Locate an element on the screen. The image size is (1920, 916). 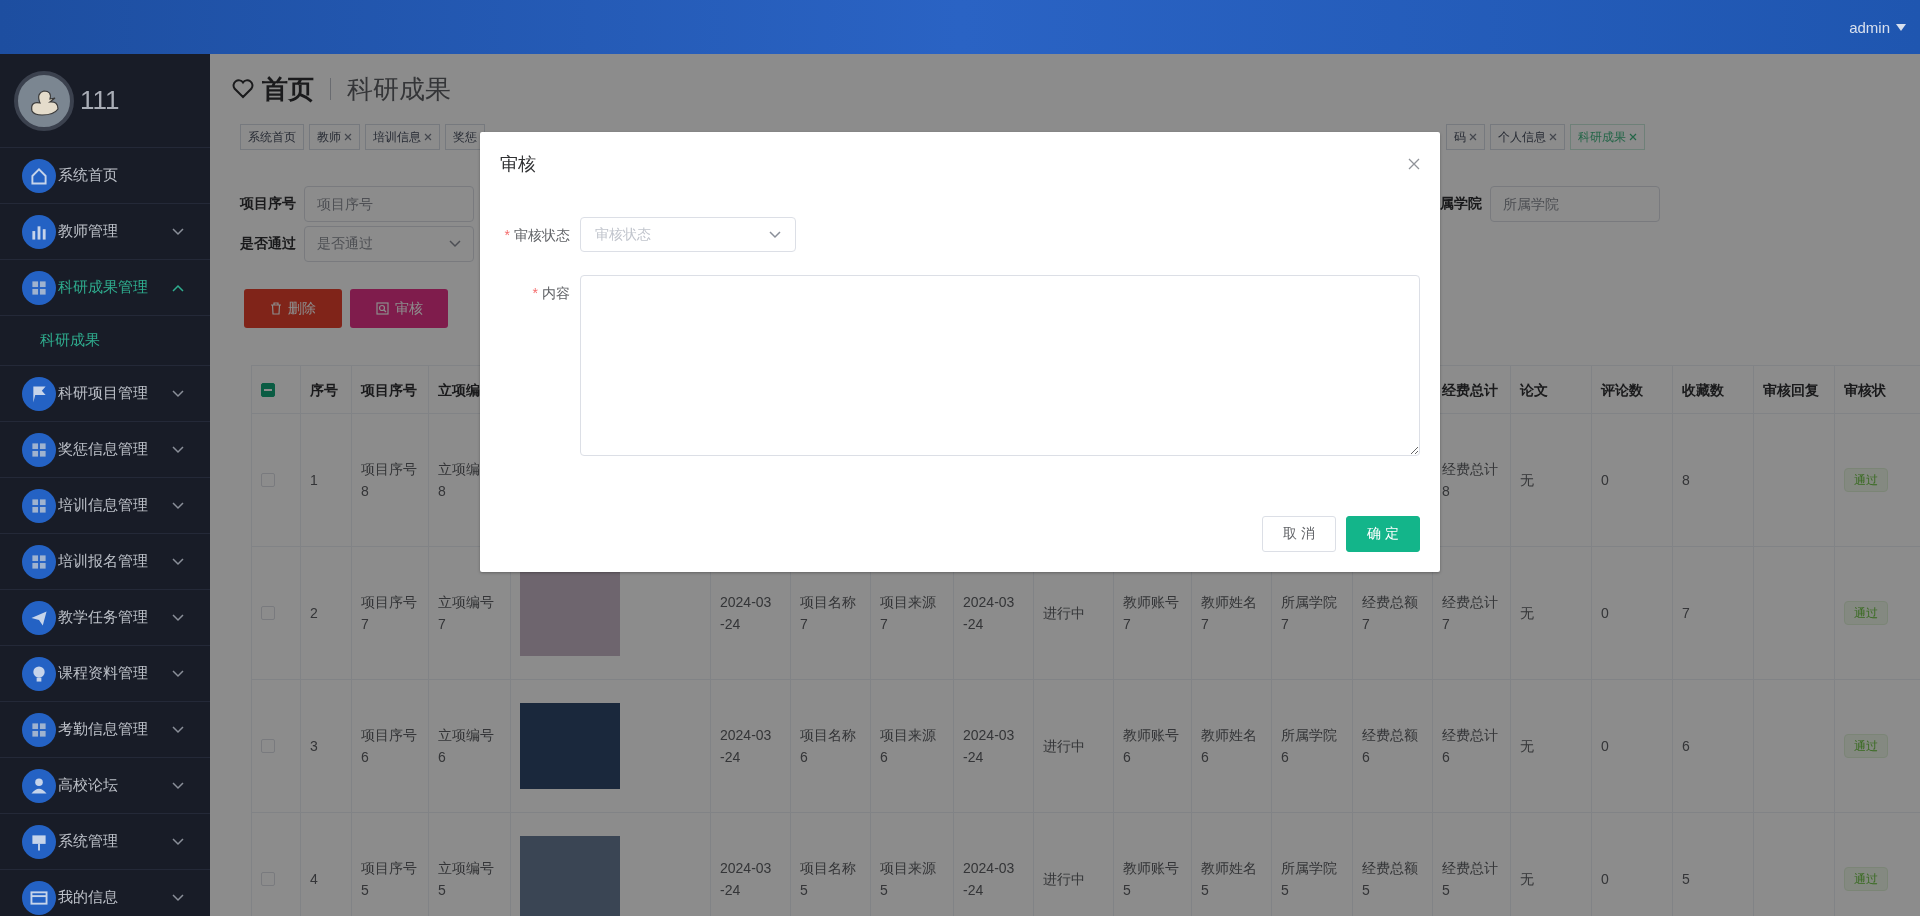
duck-avatar-icon is located at coordinates (44, 100).